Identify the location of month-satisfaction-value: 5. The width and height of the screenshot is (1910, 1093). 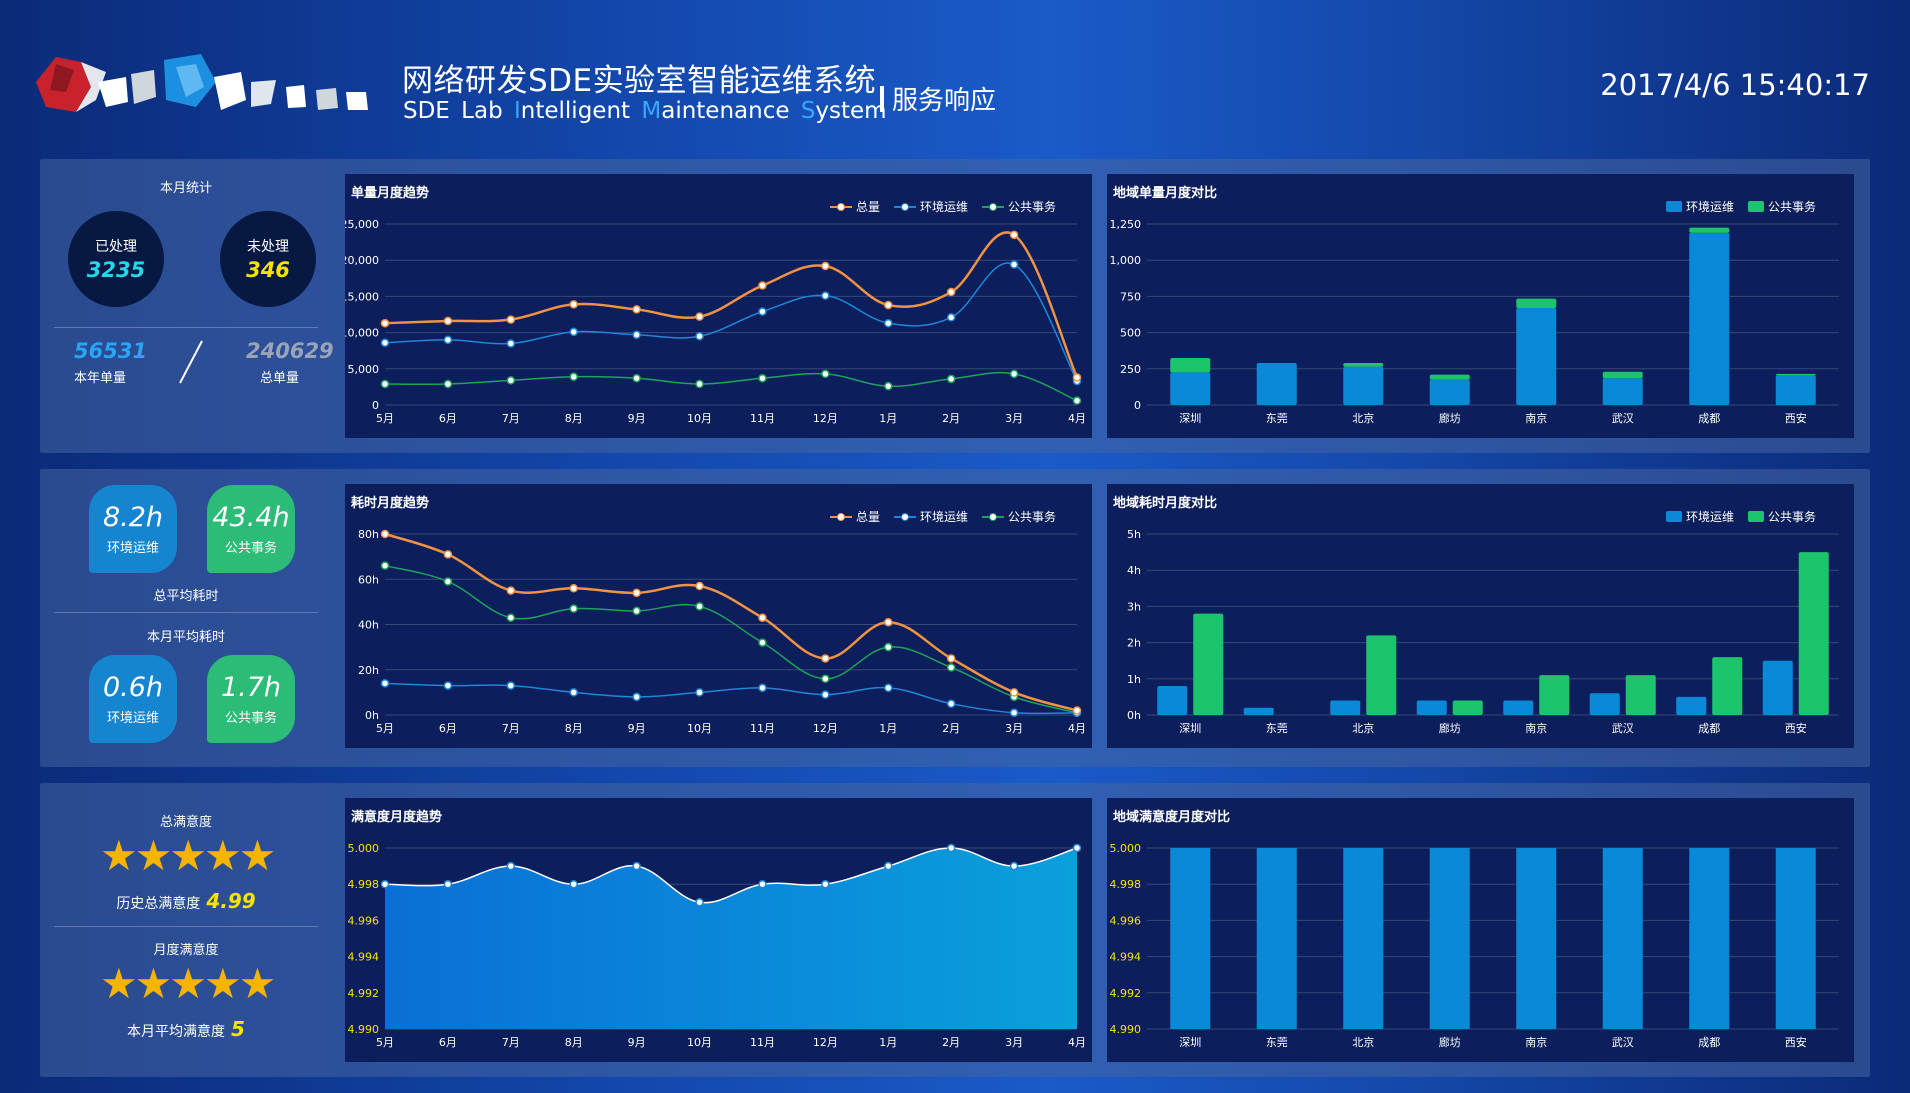
(238, 1029).